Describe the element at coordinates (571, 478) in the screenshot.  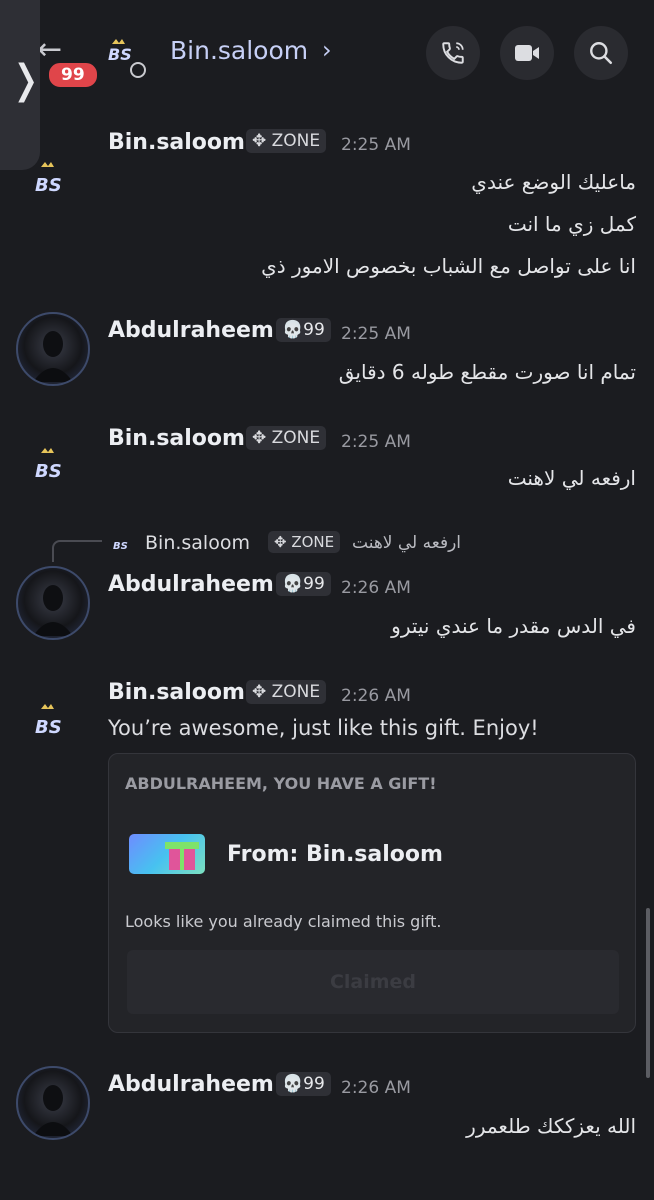
I see `message-text: ارفعه لي لاهنت` at that location.